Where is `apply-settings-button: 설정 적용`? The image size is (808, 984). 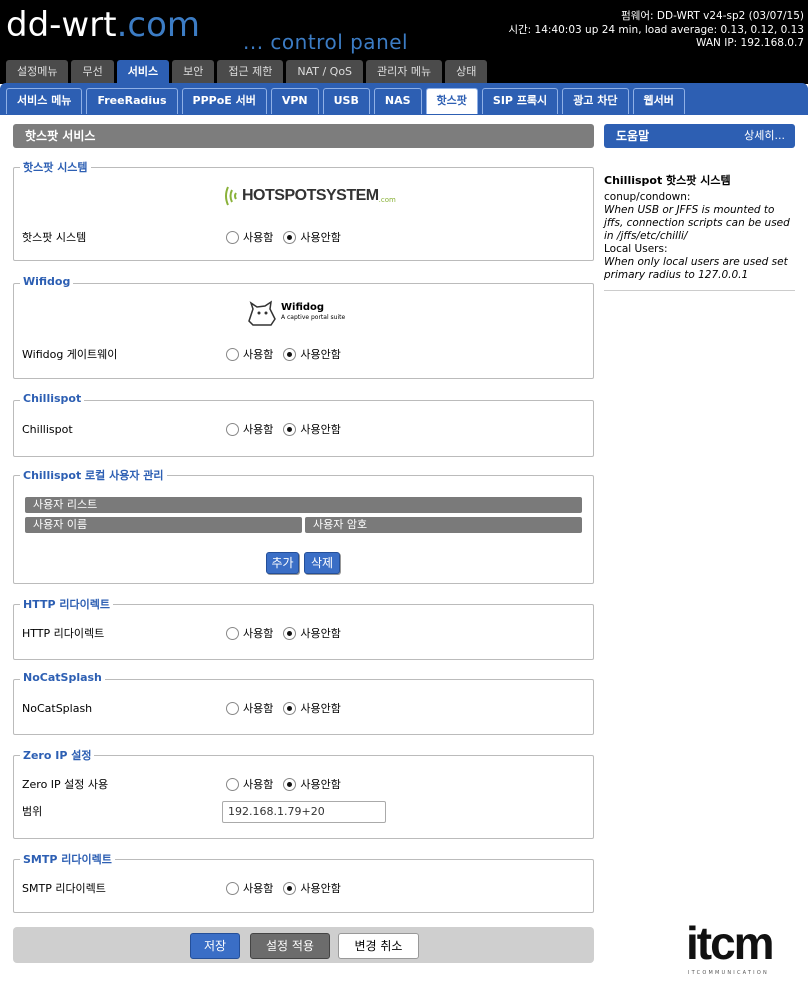 apply-settings-button: 설정 적용 is located at coordinates (290, 946).